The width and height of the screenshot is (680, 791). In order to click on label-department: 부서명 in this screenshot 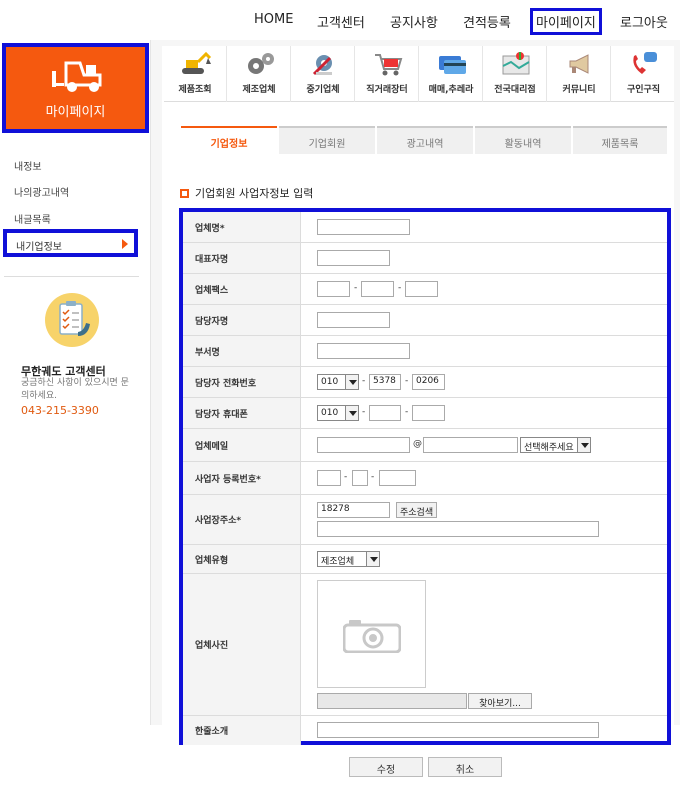, I will do `click(242, 351)`.